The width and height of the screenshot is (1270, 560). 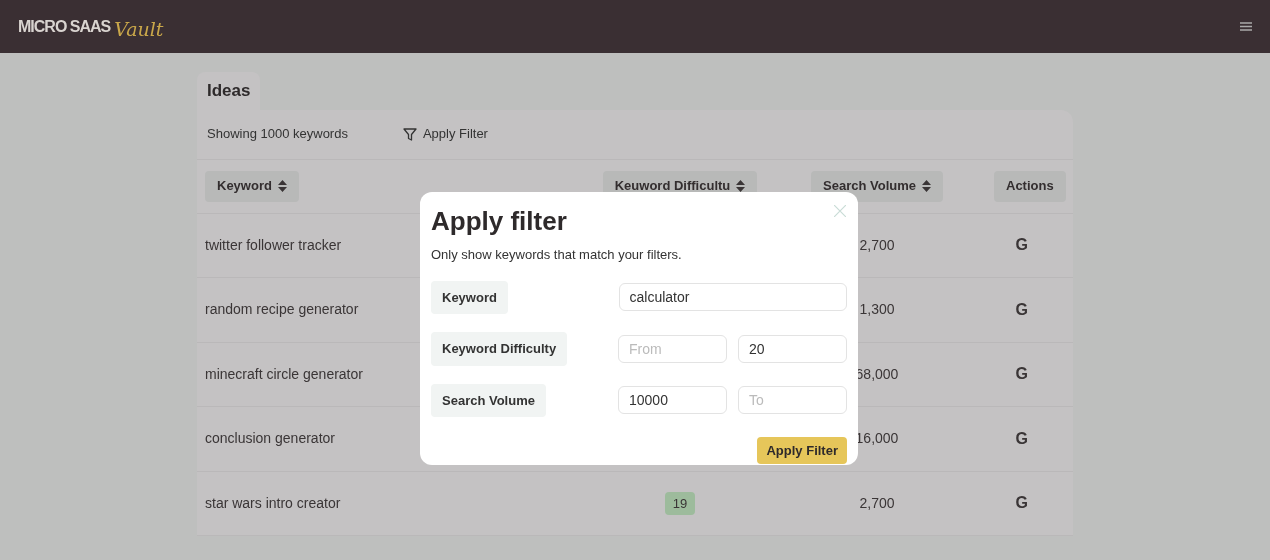 I want to click on keyword-cell-text: random recipe generator, so click(x=282, y=310).